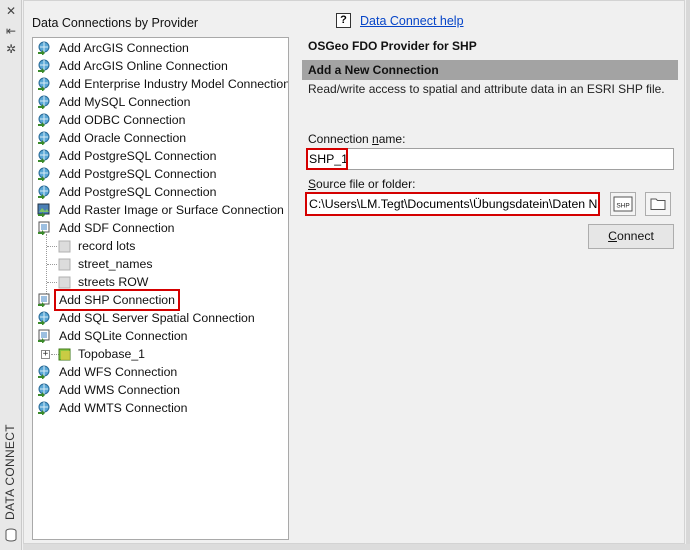 This screenshot has height=550, width=690. I want to click on help-icon: ?, so click(343, 20).